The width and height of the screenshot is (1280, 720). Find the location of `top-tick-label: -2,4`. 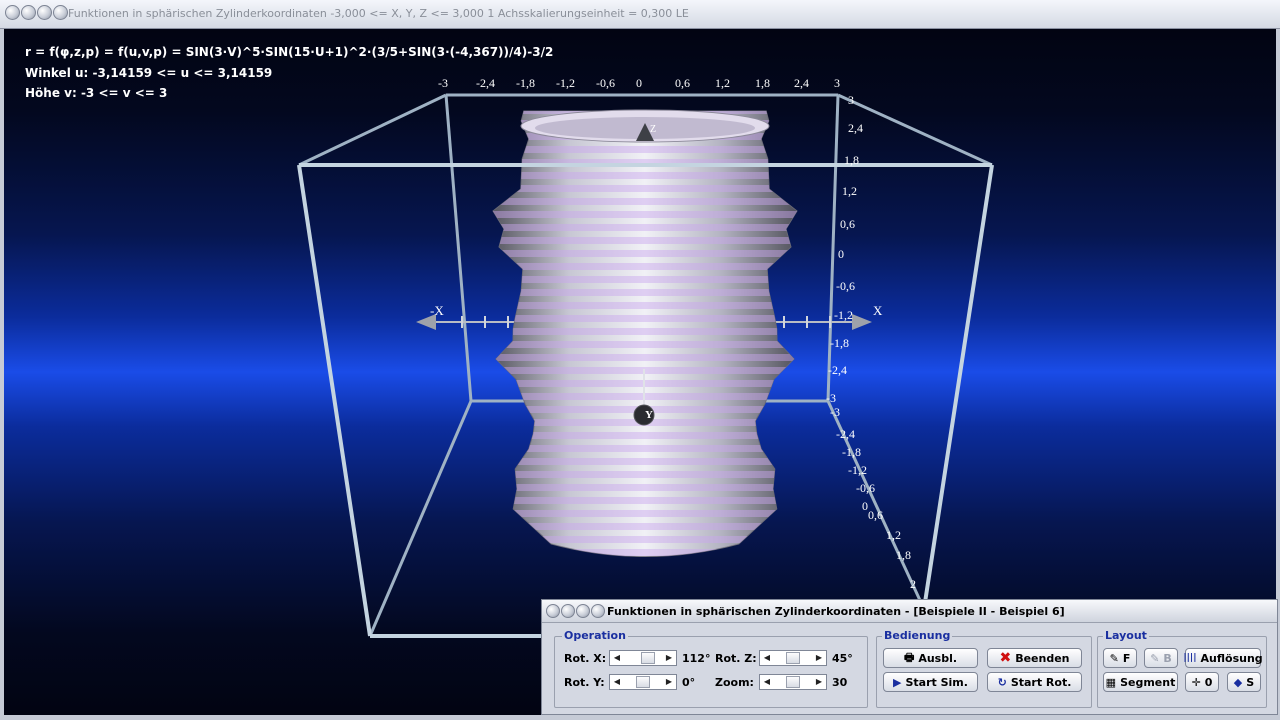

top-tick-label: -2,4 is located at coordinates (485, 83).